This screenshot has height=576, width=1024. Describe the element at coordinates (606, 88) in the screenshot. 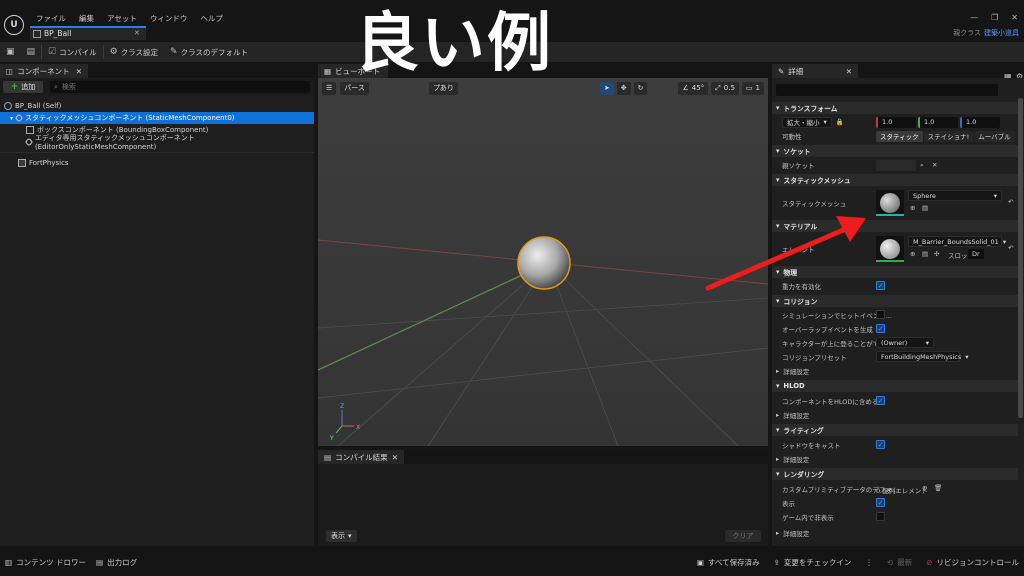

I see `select-tool-button: ➤` at that location.